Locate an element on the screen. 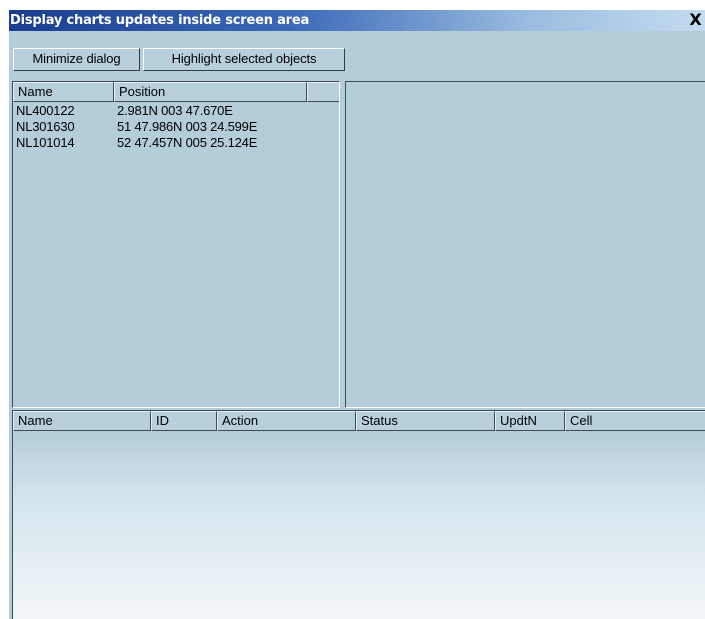 The height and width of the screenshot is (619, 705). row-position: 2.981N 003 47.670E is located at coordinates (175, 110).